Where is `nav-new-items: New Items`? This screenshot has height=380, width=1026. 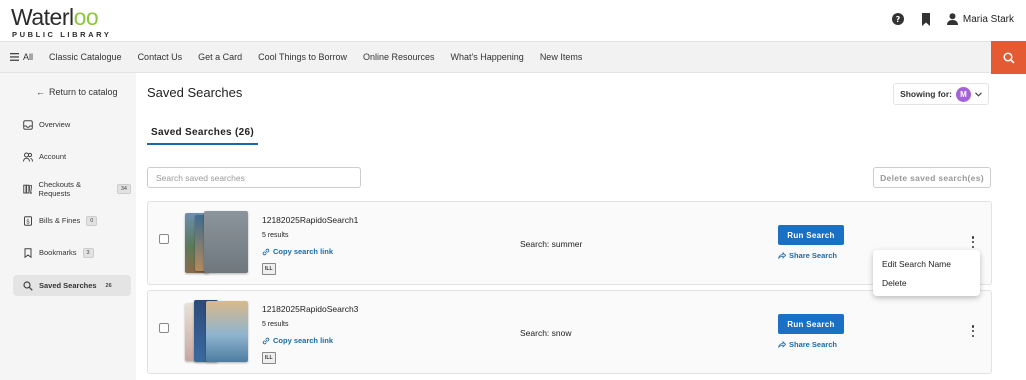
nav-new-items: New Items is located at coordinates (561, 57).